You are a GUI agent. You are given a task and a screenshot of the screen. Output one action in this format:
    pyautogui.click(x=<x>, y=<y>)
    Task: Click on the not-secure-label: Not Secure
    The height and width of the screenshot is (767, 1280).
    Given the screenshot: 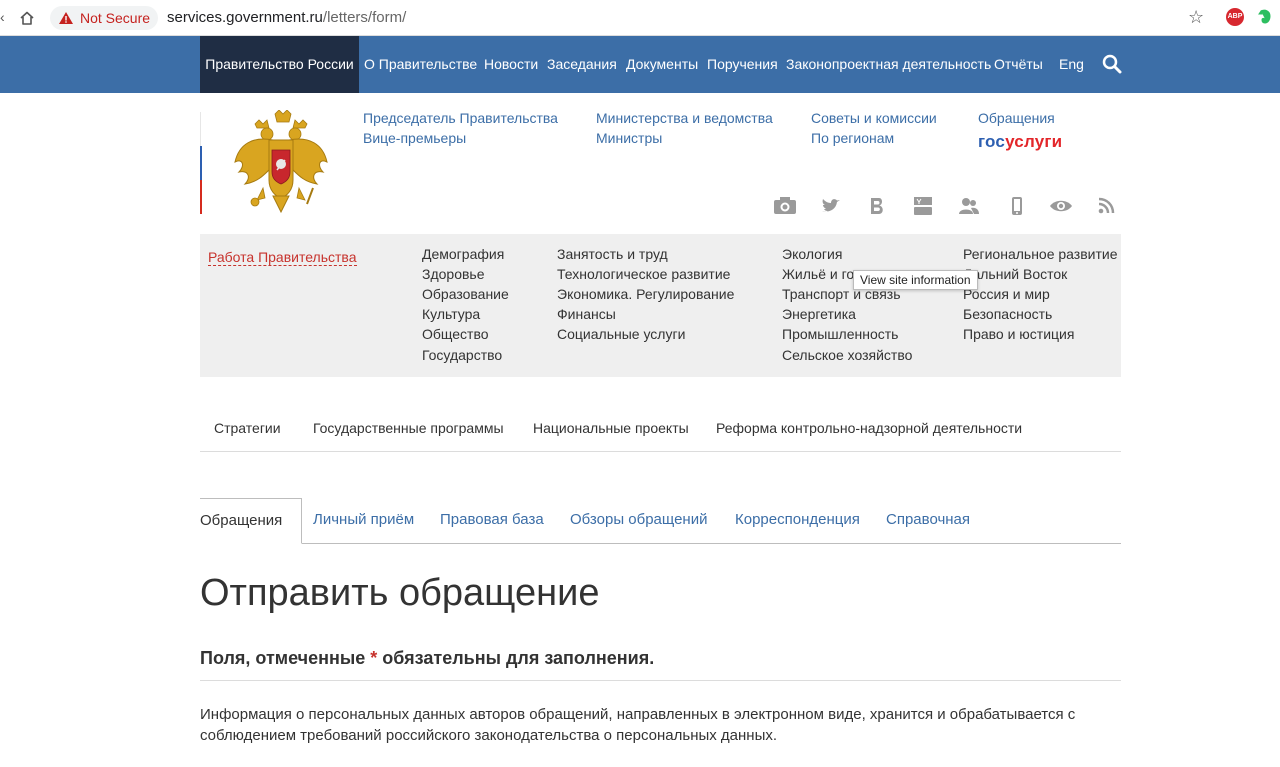 What is the action you would take?
    pyautogui.click(x=115, y=18)
    